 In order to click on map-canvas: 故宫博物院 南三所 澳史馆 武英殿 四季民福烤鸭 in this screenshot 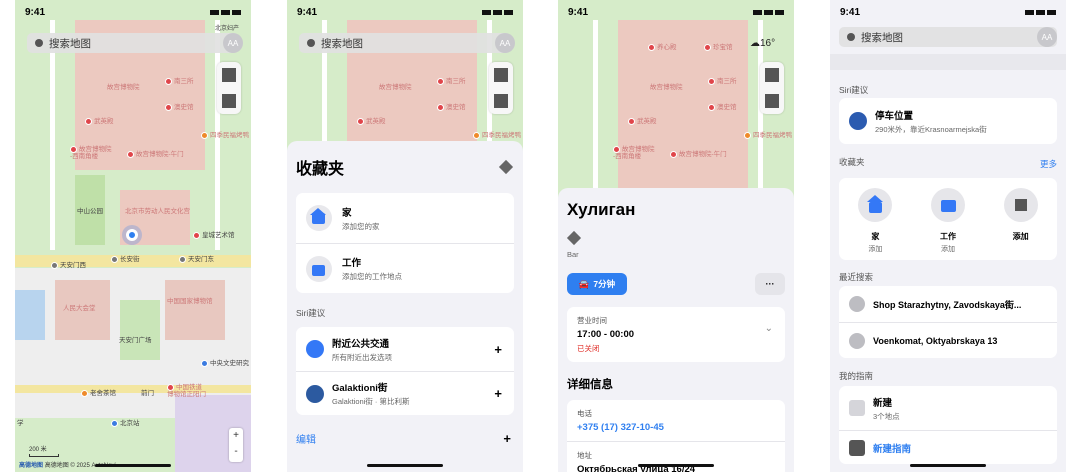, I will do `click(405, 80)`.